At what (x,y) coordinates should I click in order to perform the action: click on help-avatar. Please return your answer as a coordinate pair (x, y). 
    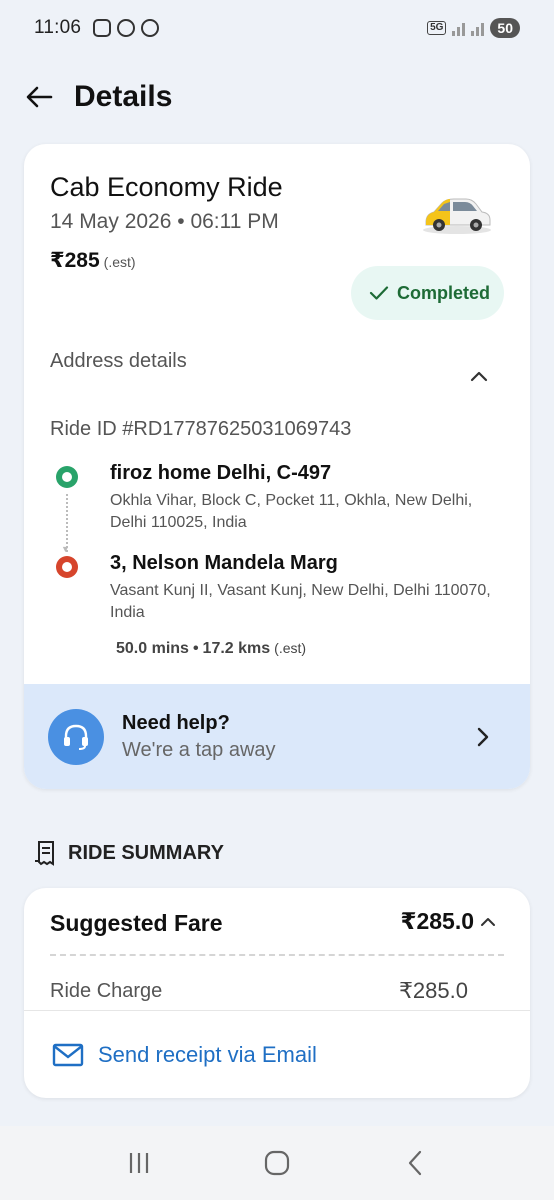
    Looking at the image, I should click on (76, 736).